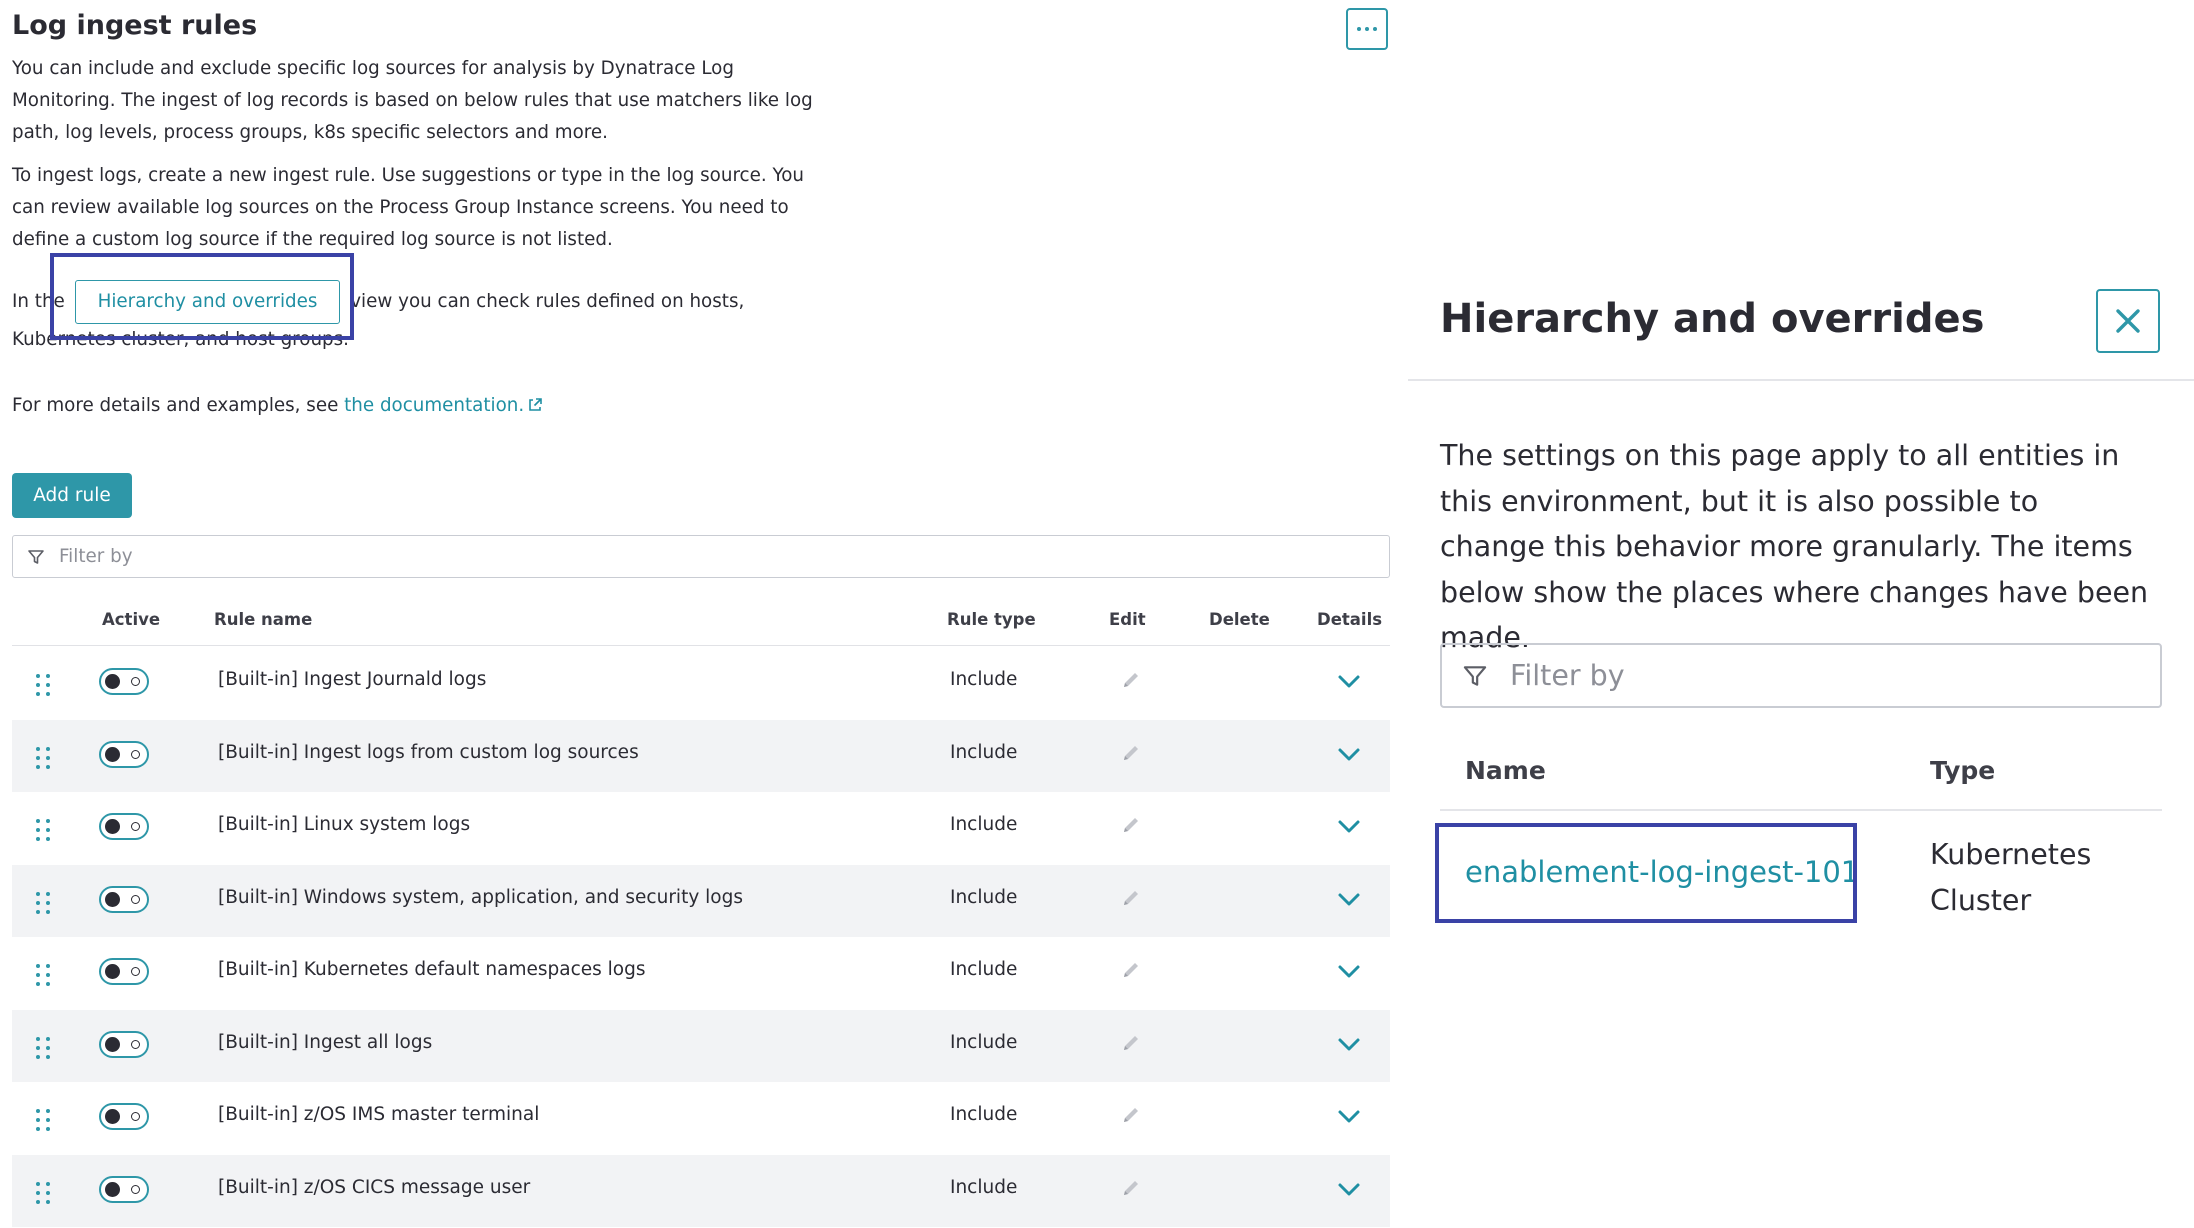 Image resolution: width=2194 pixels, height=1228 pixels. What do you see at coordinates (135, 25) in the screenshot?
I see `page-title: Log ingest rules` at bounding box center [135, 25].